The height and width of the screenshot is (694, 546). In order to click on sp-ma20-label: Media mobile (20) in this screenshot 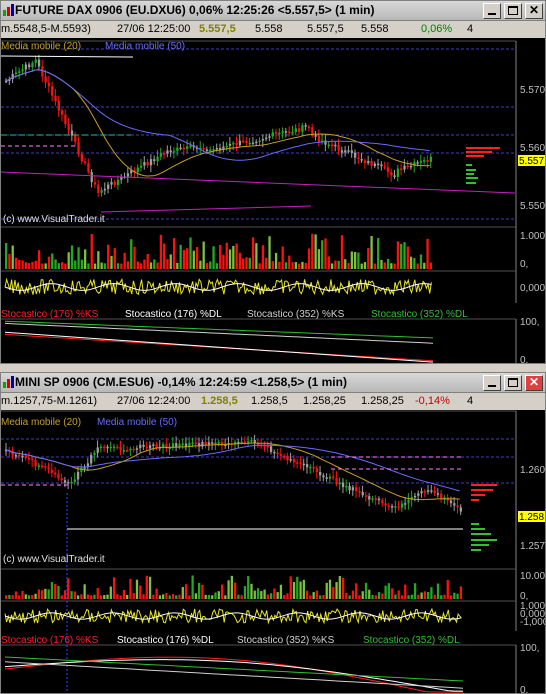, I will do `click(41, 422)`.